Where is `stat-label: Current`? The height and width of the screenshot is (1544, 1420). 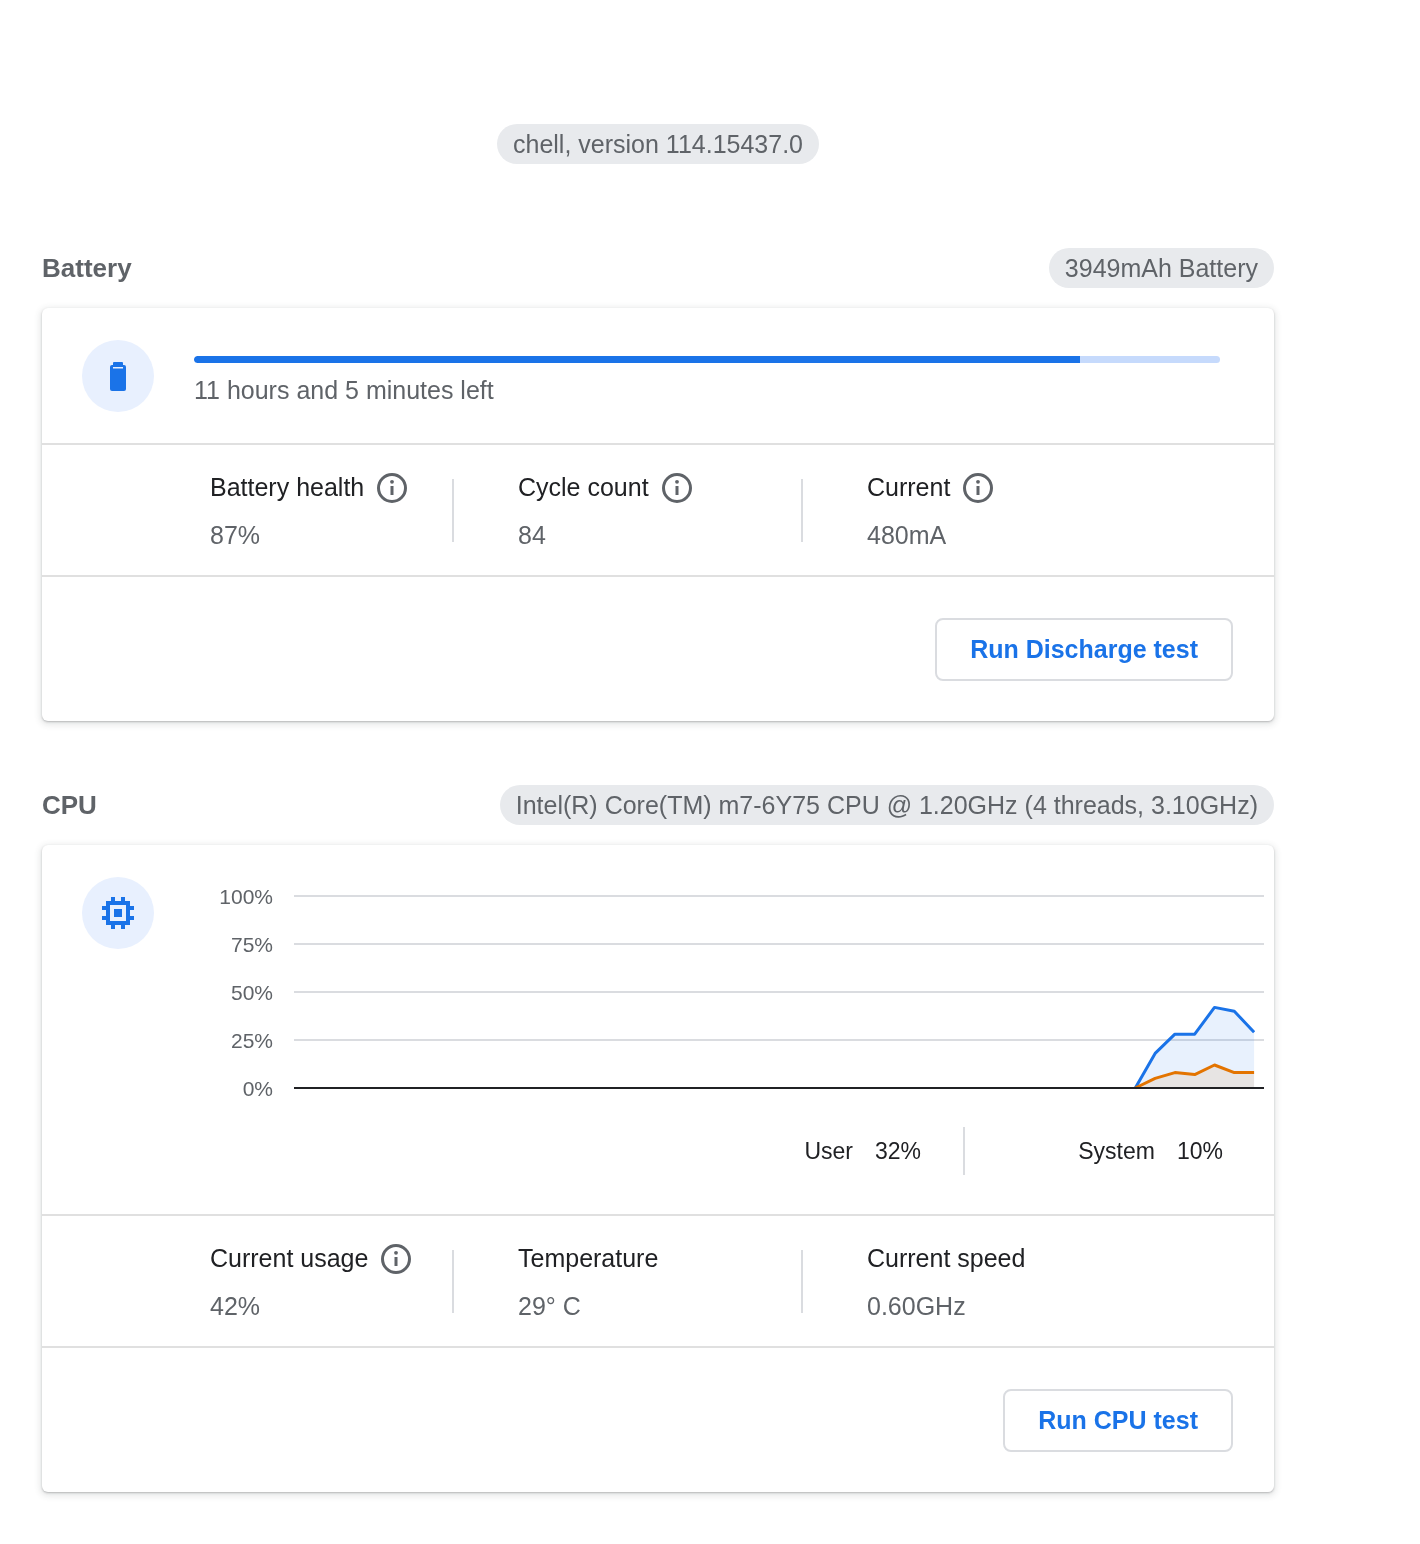 stat-label: Current is located at coordinates (909, 487).